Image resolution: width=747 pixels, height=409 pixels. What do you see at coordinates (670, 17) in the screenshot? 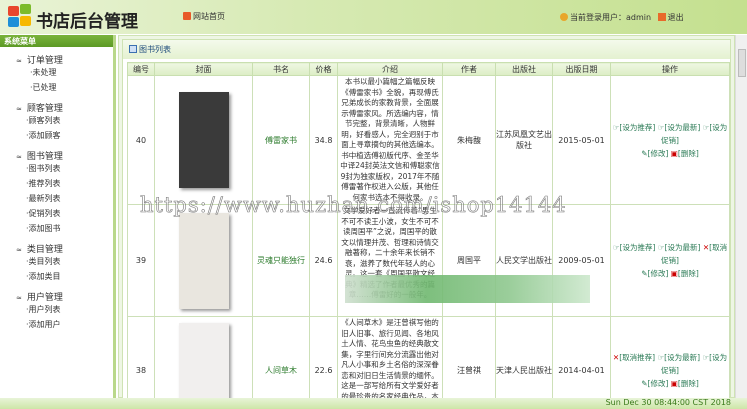
I see `logout-link: 退出` at bounding box center [670, 17].